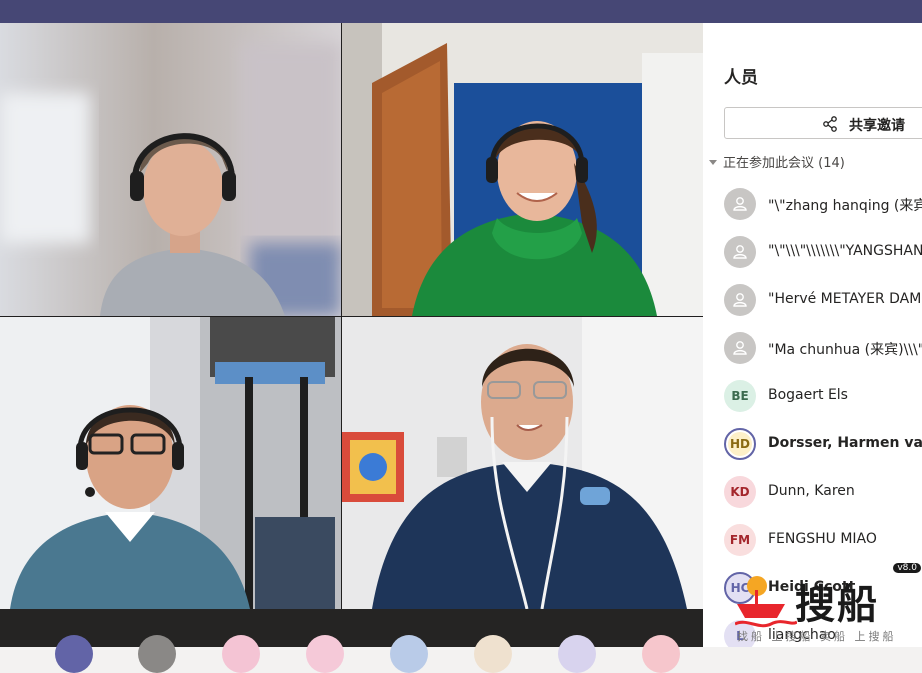  I want to click on avatar: BE, so click(740, 396).